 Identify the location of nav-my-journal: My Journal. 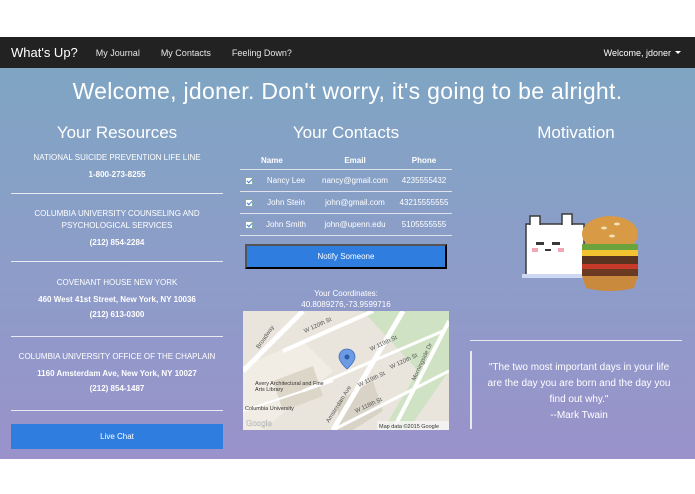
(118, 53).